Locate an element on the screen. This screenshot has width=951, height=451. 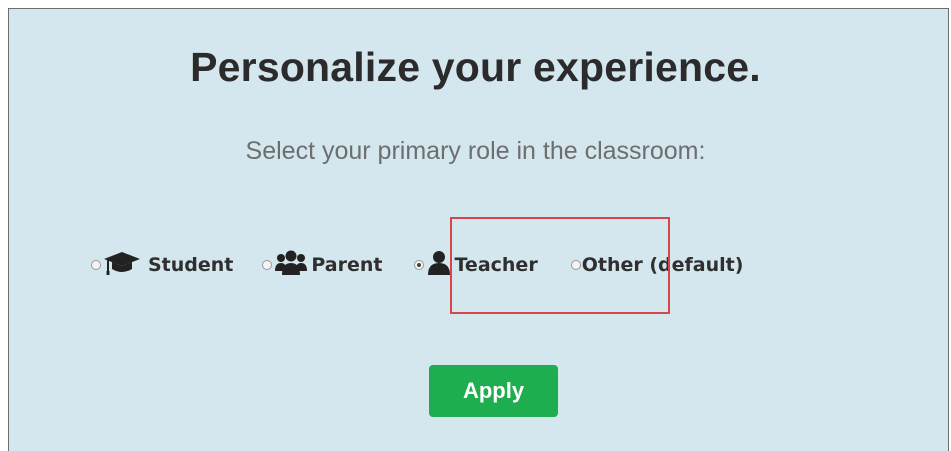
apply-button: Apply is located at coordinates (493, 391).